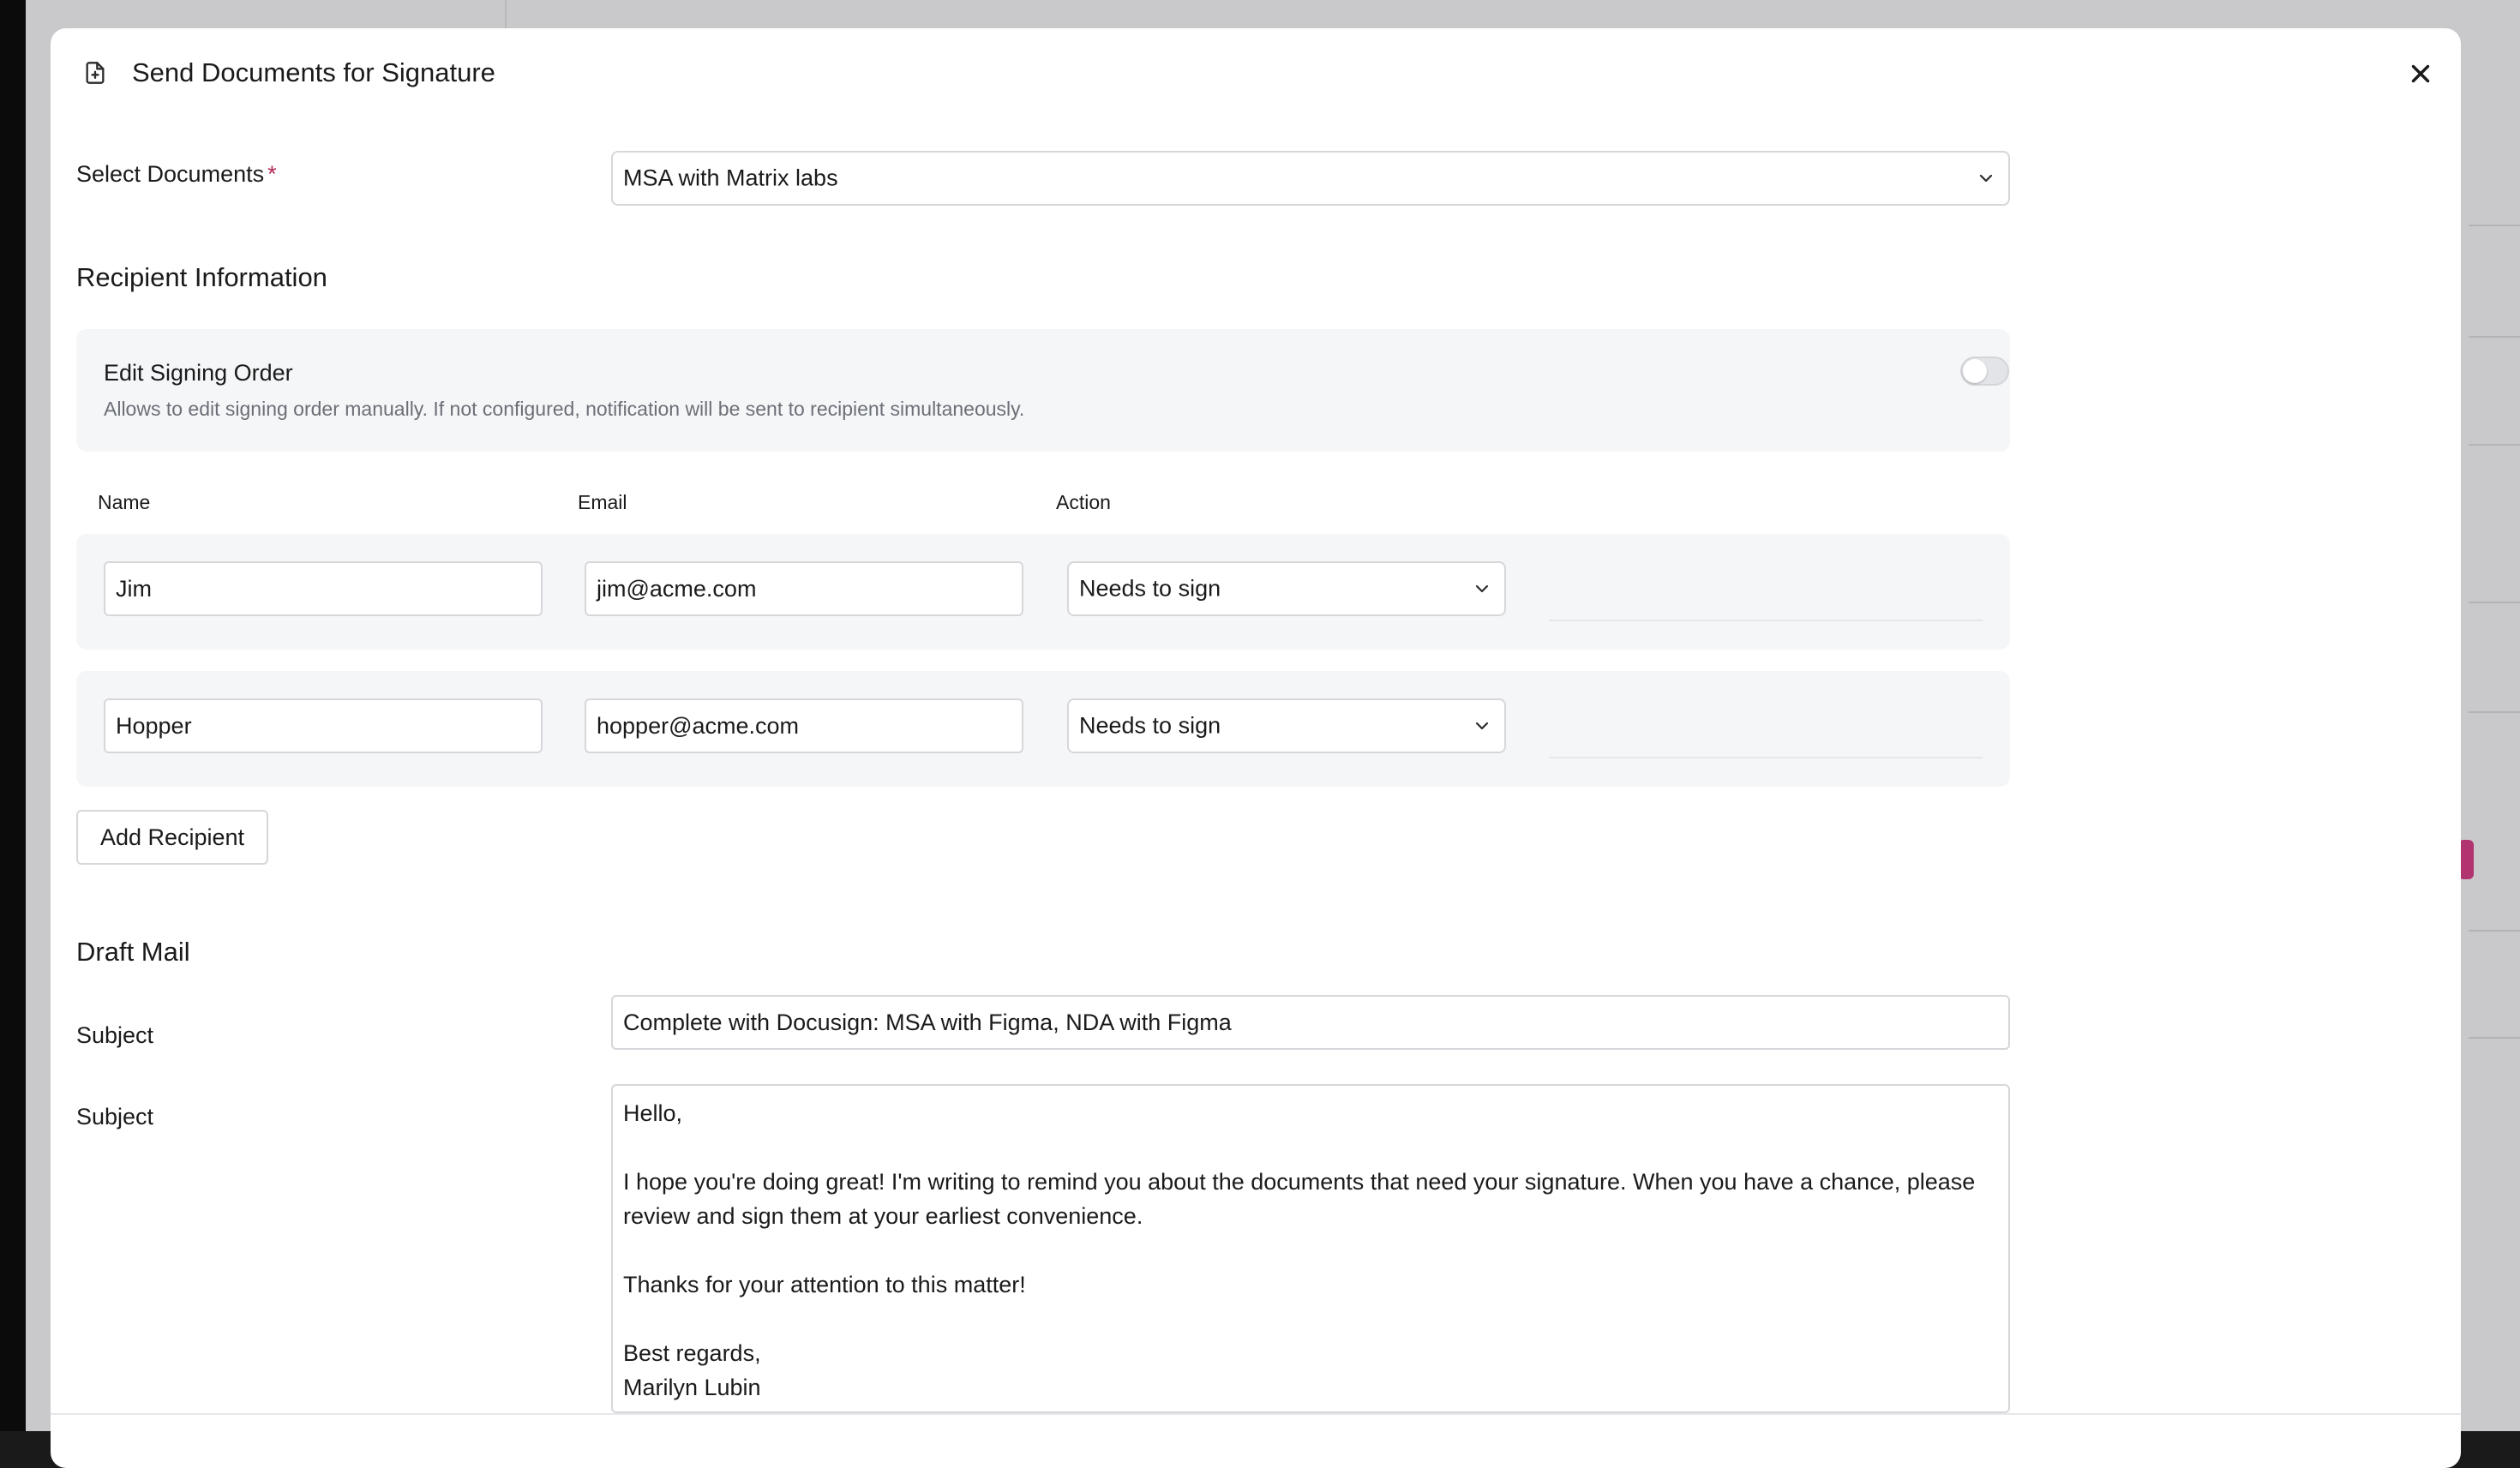 This screenshot has height=1468, width=2520. What do you see at coordinates (124, 502) in the screenshot?
I see `column-header-name: Name` at bounding box center [124, 502].